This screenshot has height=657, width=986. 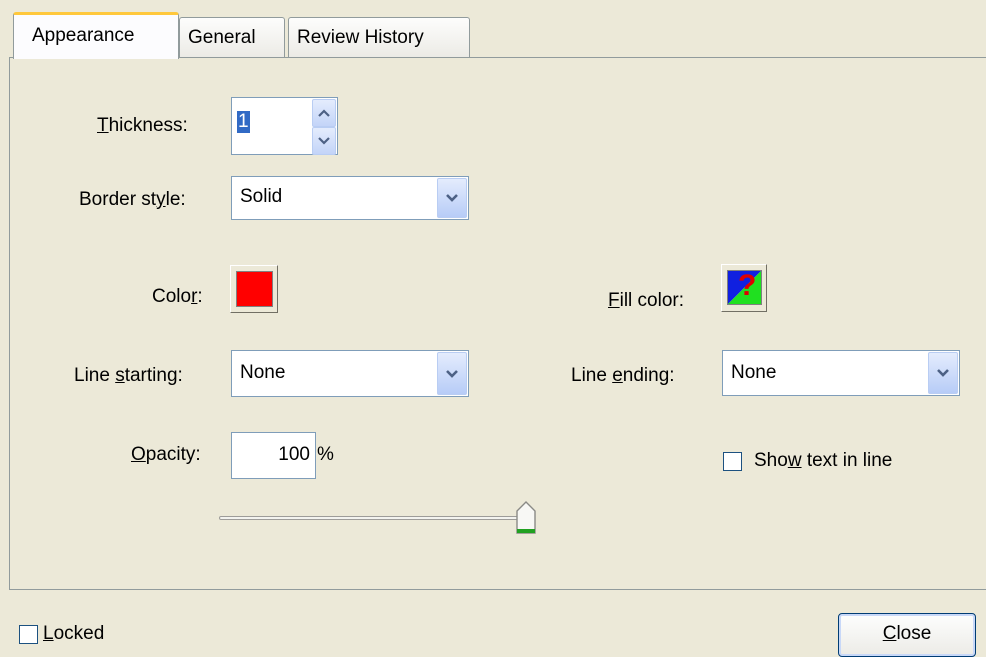 I want to click on close-button: Close, so click(x=907, y=635).